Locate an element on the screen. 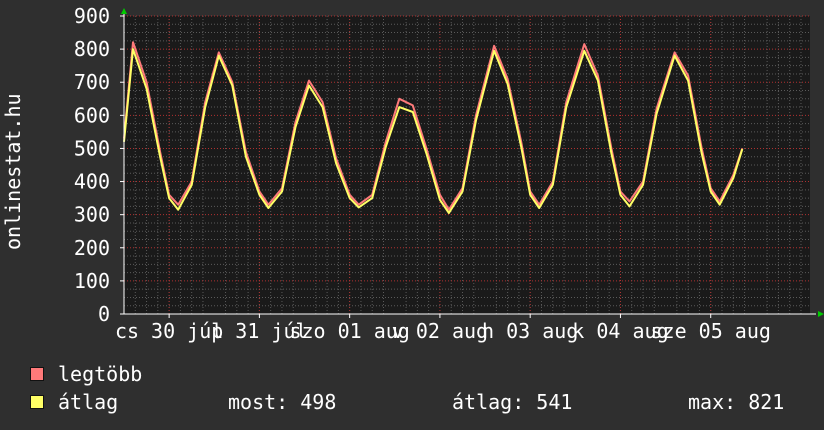 Image resolution: width=824 pixels, height=430 pixels. stat-max: max: 821 is located at coordinates (736, 402).